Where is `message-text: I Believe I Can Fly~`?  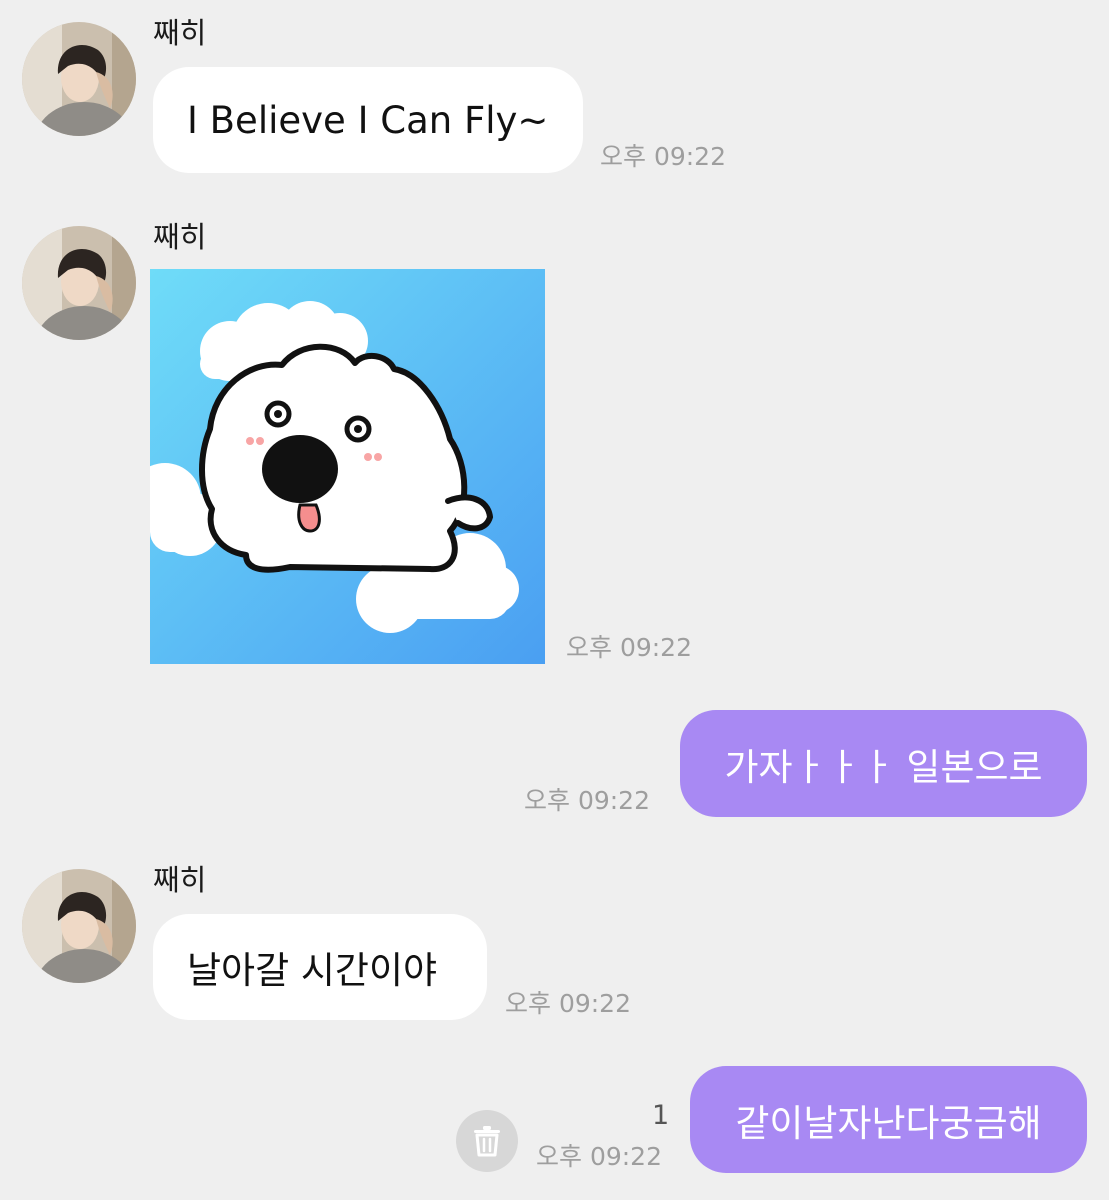
message-text: I Believe I Can Fly~ is located at coordinates (368, 120).